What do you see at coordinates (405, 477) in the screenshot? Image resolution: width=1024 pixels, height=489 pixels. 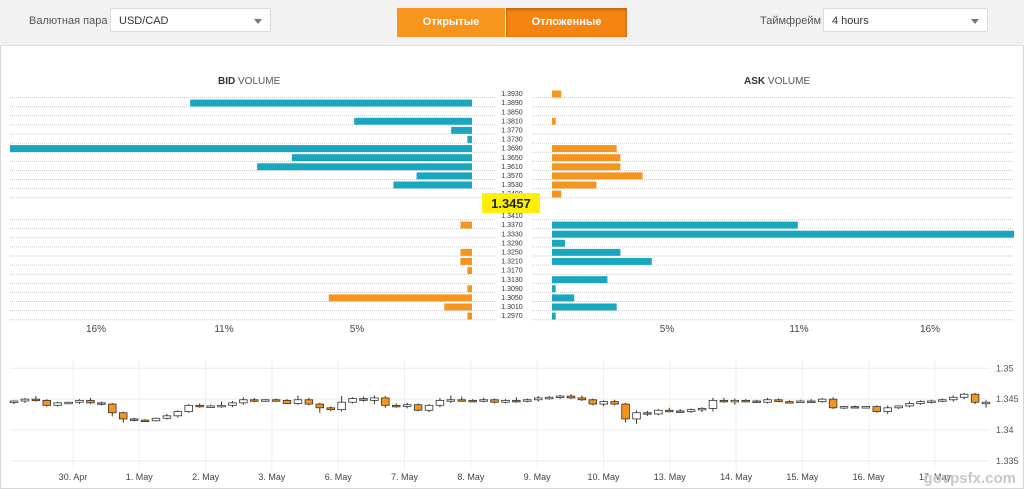 I see `candle-x-label: 7. May` at bounding box center [405, 477].